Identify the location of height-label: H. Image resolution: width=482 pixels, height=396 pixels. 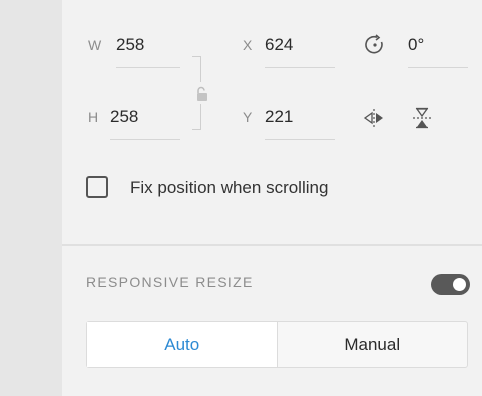
(93, 117).